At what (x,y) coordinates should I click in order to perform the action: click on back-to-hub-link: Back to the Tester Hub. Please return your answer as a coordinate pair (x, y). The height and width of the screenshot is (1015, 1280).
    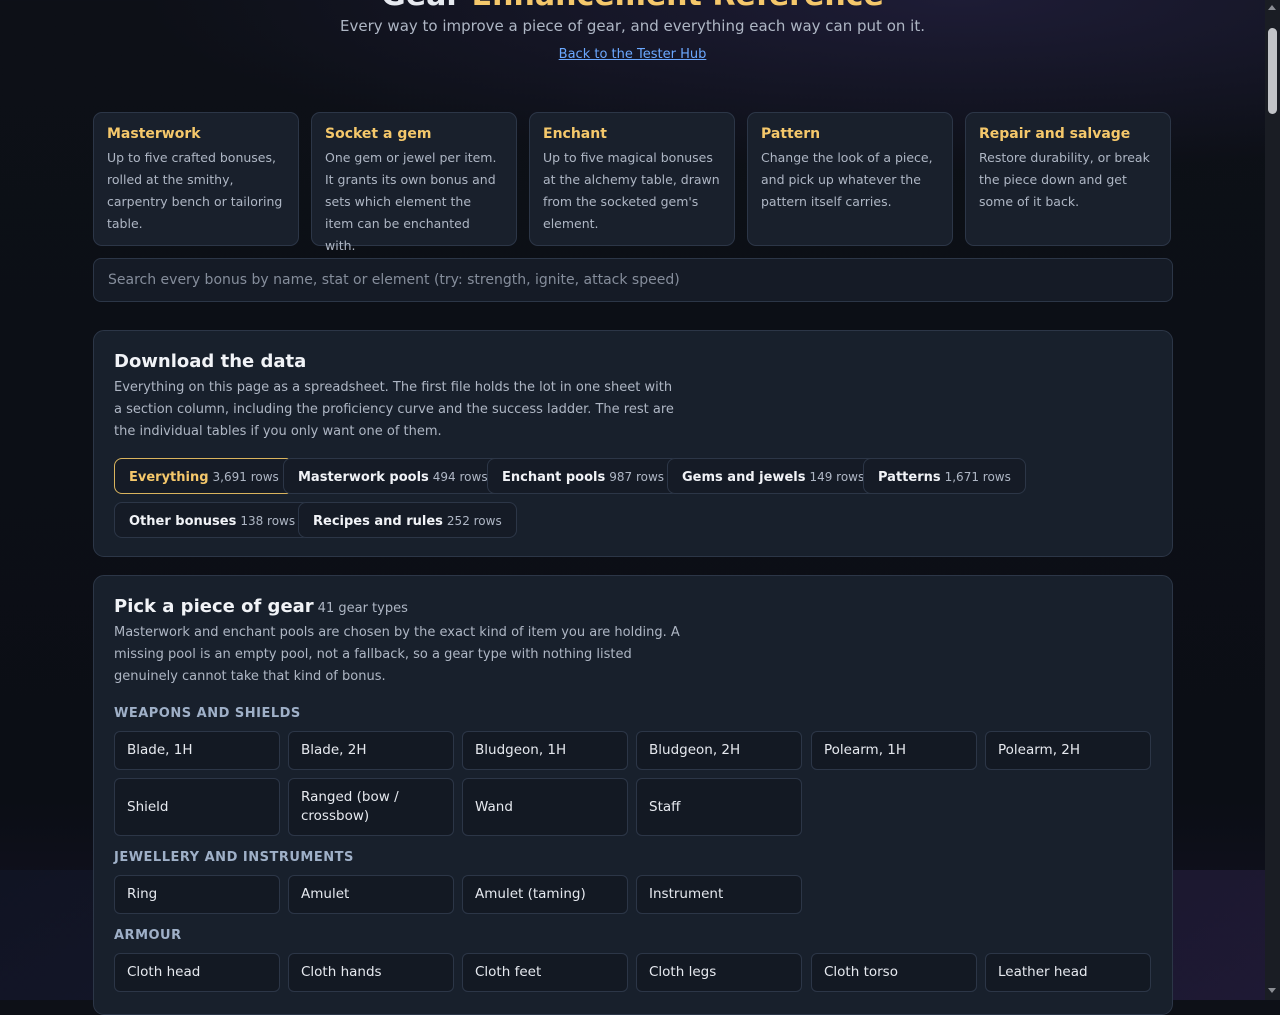
    Looking at the image, I should click on (633, 54).